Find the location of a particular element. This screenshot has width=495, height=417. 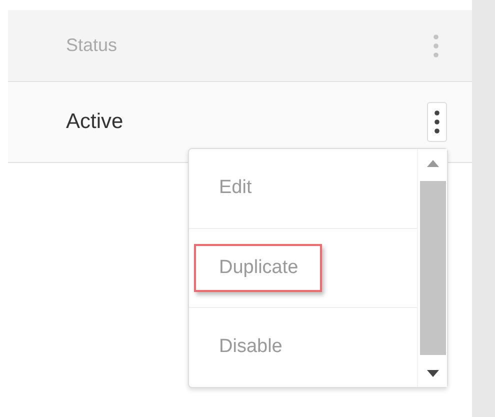

menu-item: Disable is located at coordinates (250, 347).